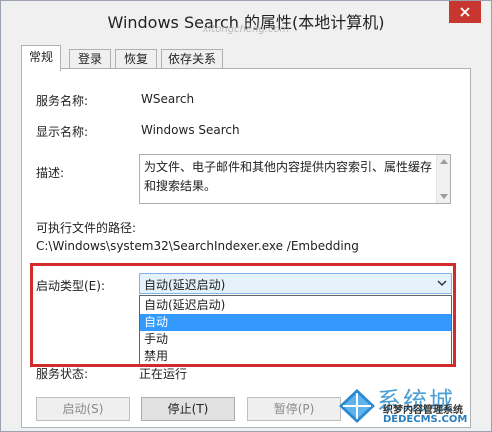 This screenshot has width=492, height=432. I want to click on service-status-value: 正在运行, so click(163, 374).